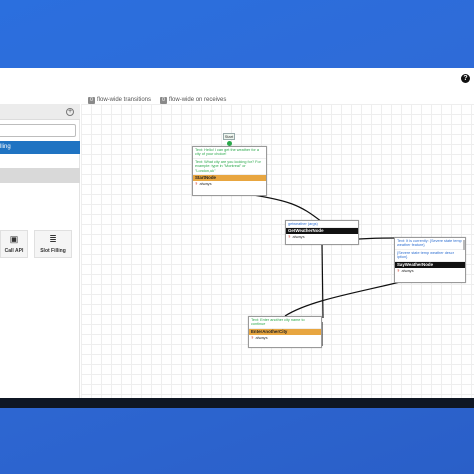 The width and height of the screenshot is (474, 474). I want to click on getweather-node-transition: ? always, so click(322, 237).